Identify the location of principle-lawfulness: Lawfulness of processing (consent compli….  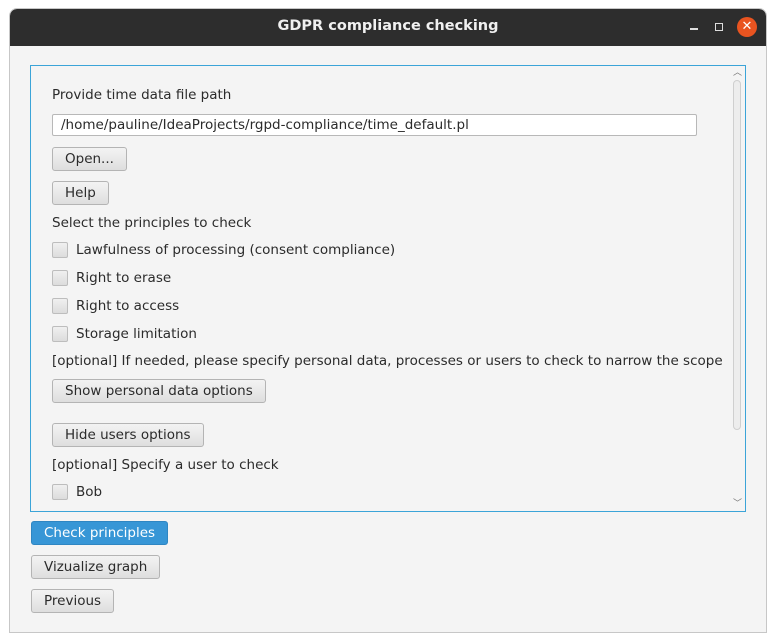
(223, 250).